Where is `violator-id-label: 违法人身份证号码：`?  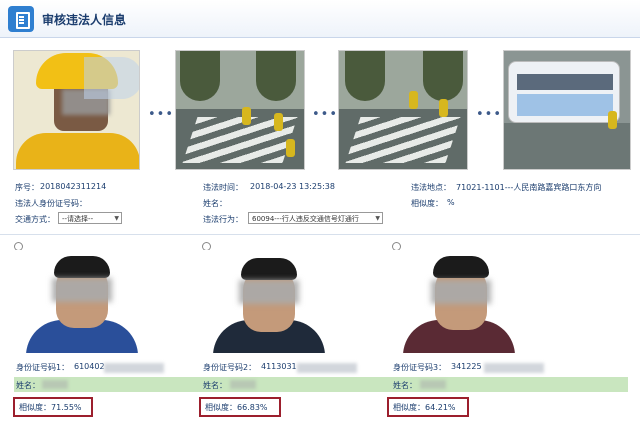
violator-id-label: 违法人身份证号码： is located at coordinates (51, 203).